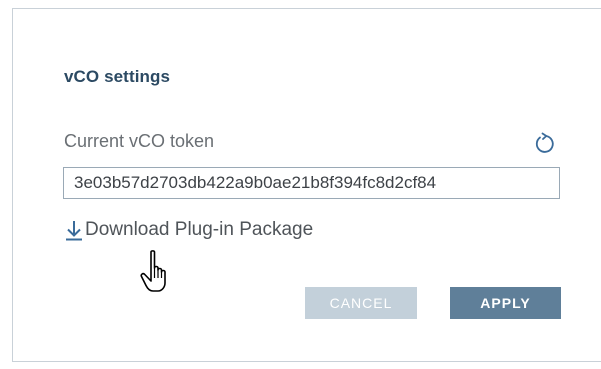 Image resolution: width=601 pixels, height=369 pixels. What do you see at coordinates (153, 271) in the screenshot?
I see `hand-pointer-icon` at bounding box center [153, 271].